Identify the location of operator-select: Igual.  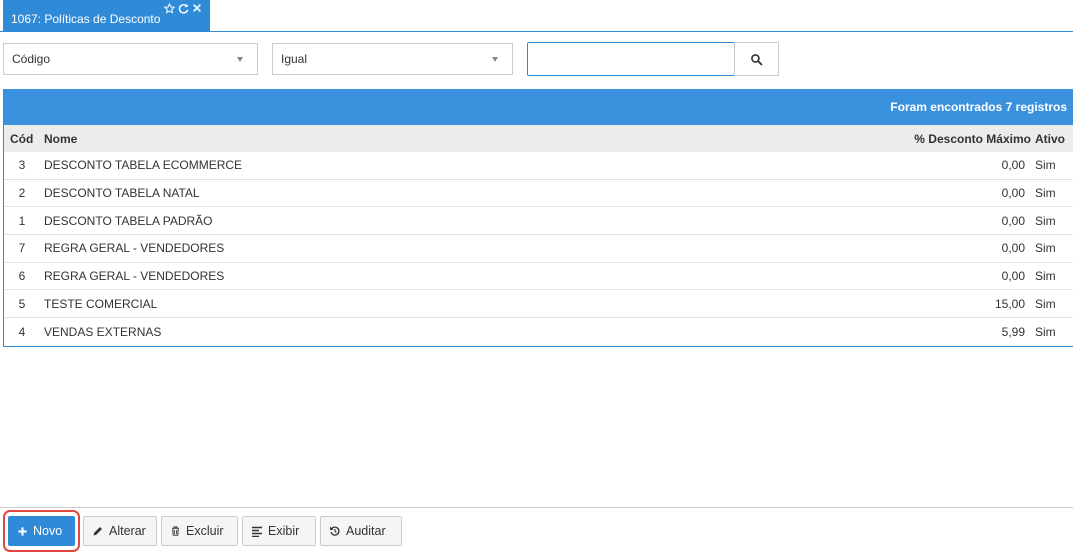
(392, 59).